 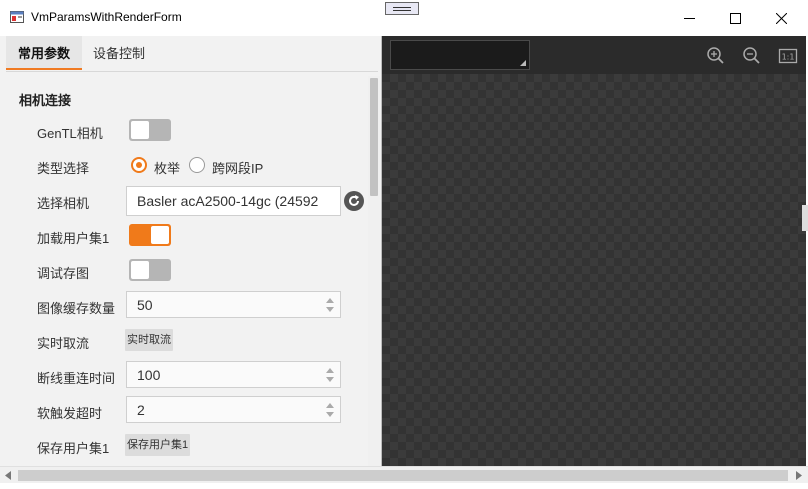 What do you see at coordinates (238, 168) in the screenshot?
I see `radio-cross-subnet-ip-label: 跨网段IP` at bounding box center [238, 168].